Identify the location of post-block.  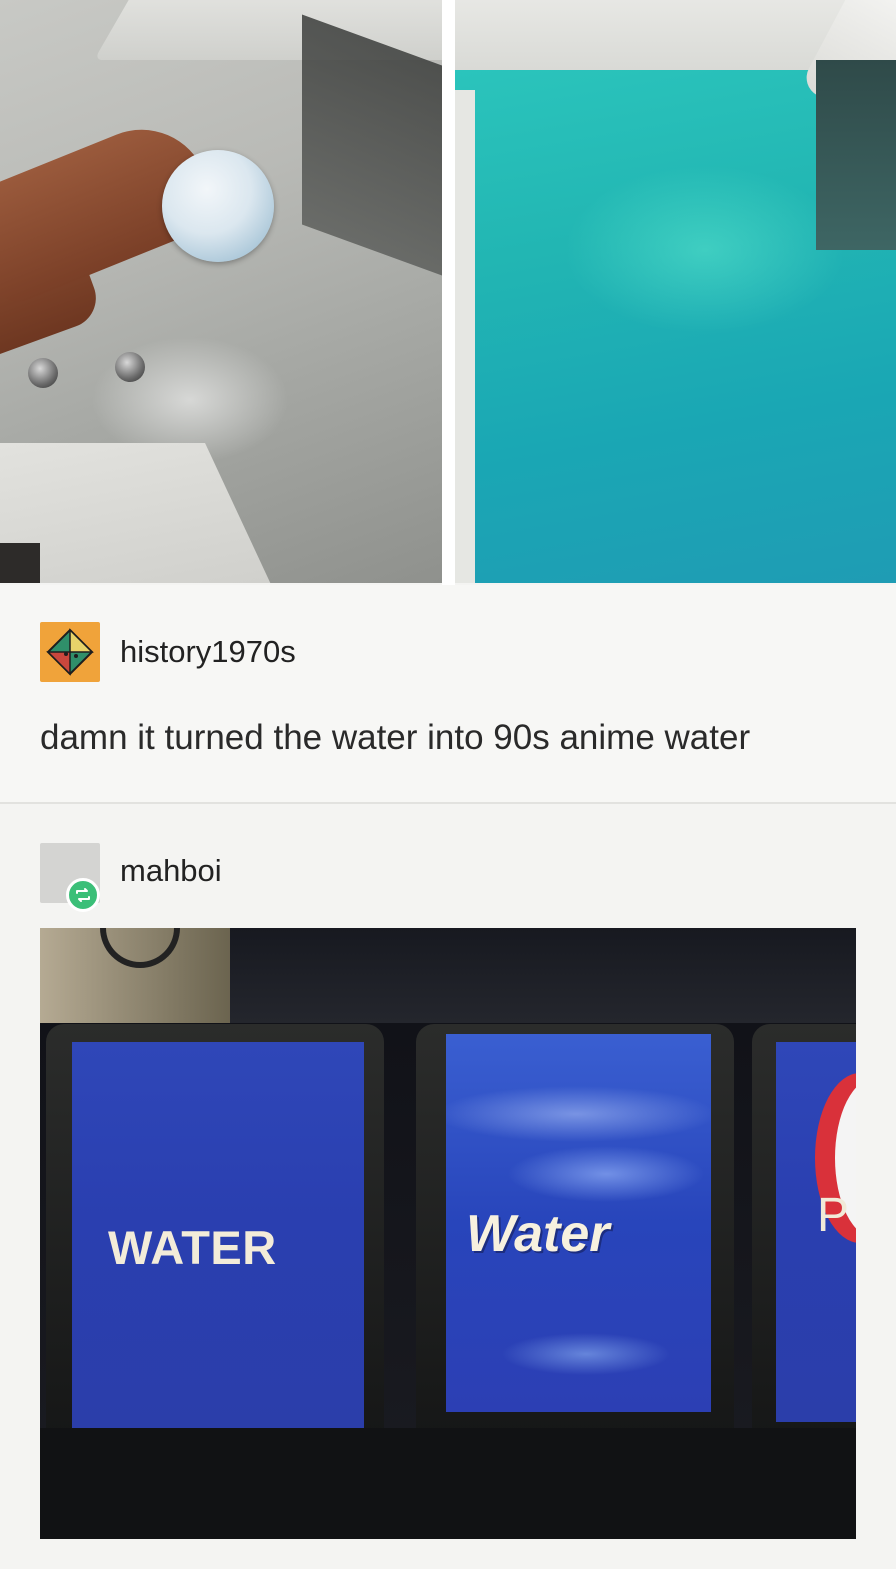
(448, 693).